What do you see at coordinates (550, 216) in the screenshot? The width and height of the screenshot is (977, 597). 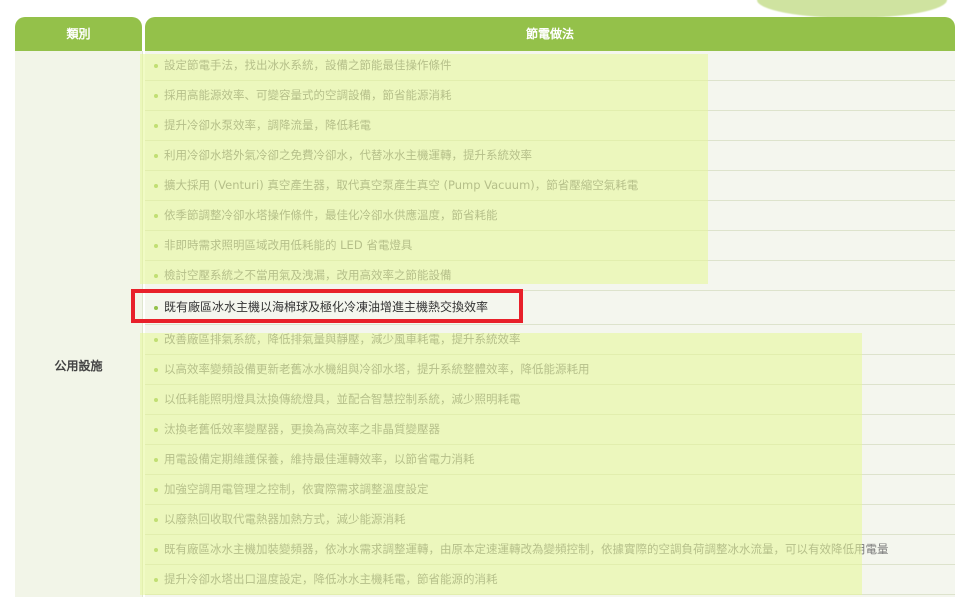 I see `list-item: 依季節調整冷卻水塔操作條件，最佳化冷卻水供應溫度，節省耗能` at bounding box center [550, 216].